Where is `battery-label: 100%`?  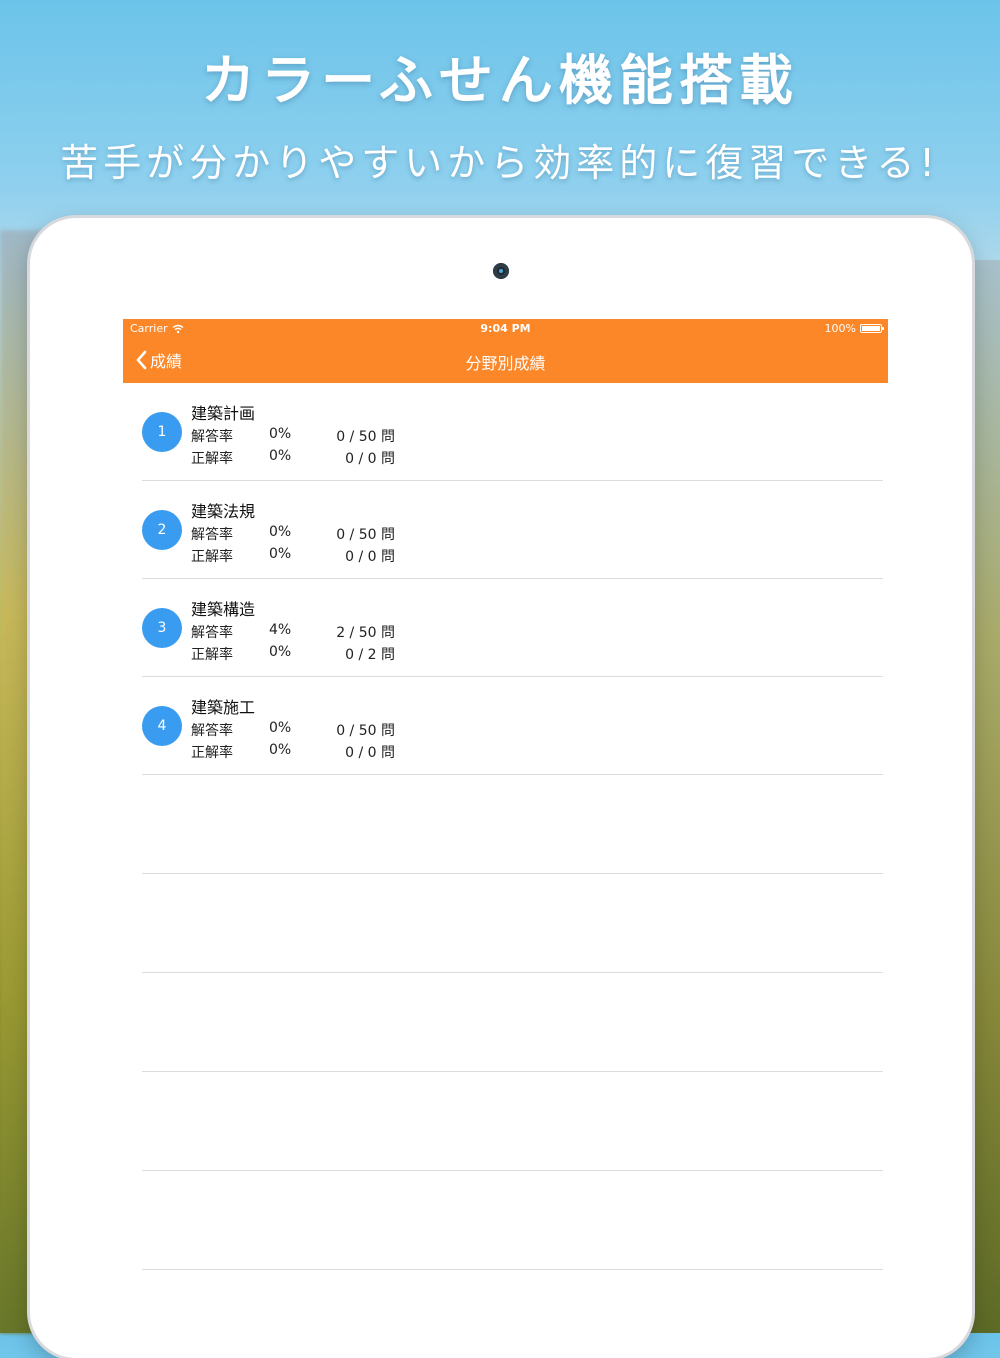
battery-label: 100% is located at coordinates (840, 328).